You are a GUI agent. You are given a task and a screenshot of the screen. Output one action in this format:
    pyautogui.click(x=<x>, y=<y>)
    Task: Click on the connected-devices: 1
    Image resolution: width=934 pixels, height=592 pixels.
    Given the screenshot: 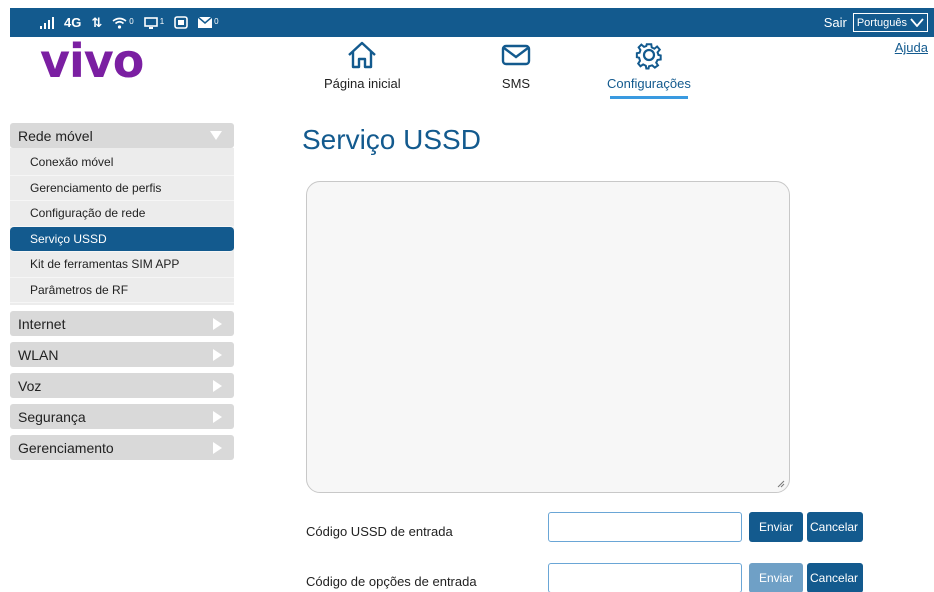 What is the action you would take?
    pyautogui.click(x=153, y=22)
    